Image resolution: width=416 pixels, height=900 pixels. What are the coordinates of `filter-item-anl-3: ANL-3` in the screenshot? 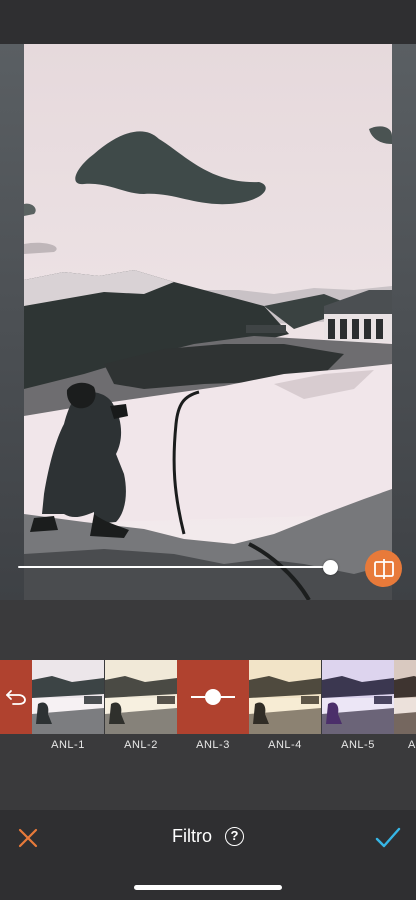 It's located at (213, 707).